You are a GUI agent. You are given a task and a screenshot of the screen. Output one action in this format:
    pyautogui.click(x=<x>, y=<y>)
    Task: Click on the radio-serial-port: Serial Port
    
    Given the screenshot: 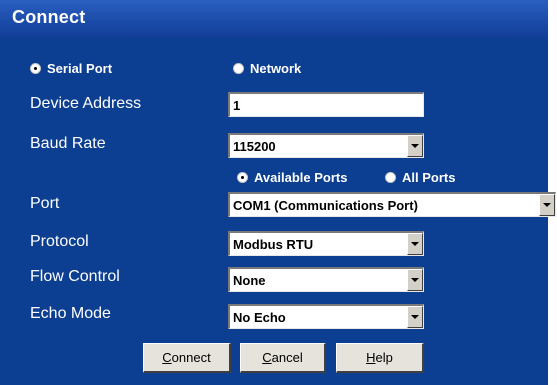 What is the action you would take?
    pyautogui.click(x=71, y=68)
    